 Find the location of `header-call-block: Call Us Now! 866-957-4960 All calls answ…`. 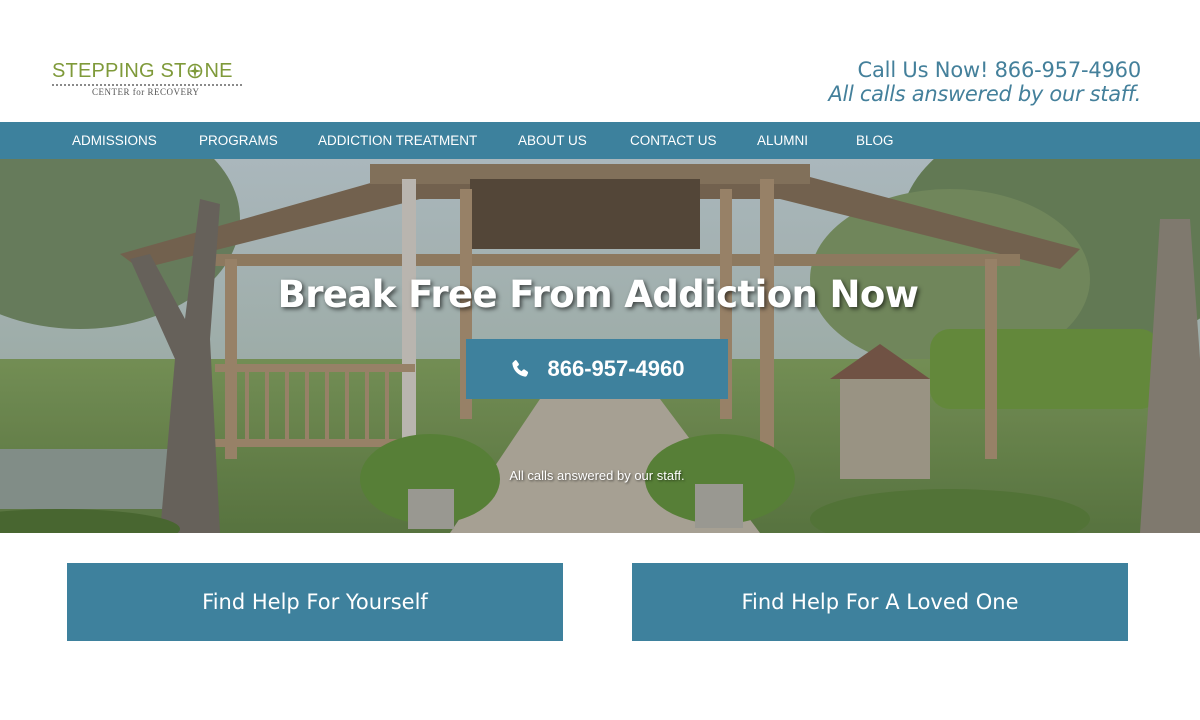

header-call-block: Call Us Now! 866-957-4960 All calls answ… is located at coordinates (984, 82).